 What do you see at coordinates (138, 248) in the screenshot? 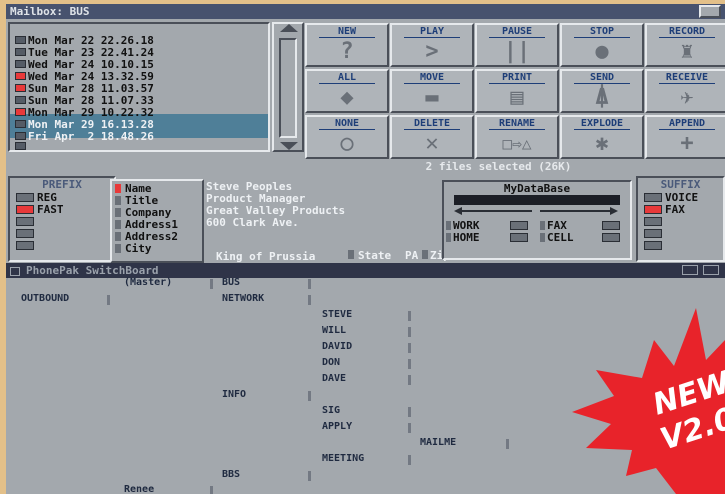
I see `city-label: City` at bounding box center [138, 248].